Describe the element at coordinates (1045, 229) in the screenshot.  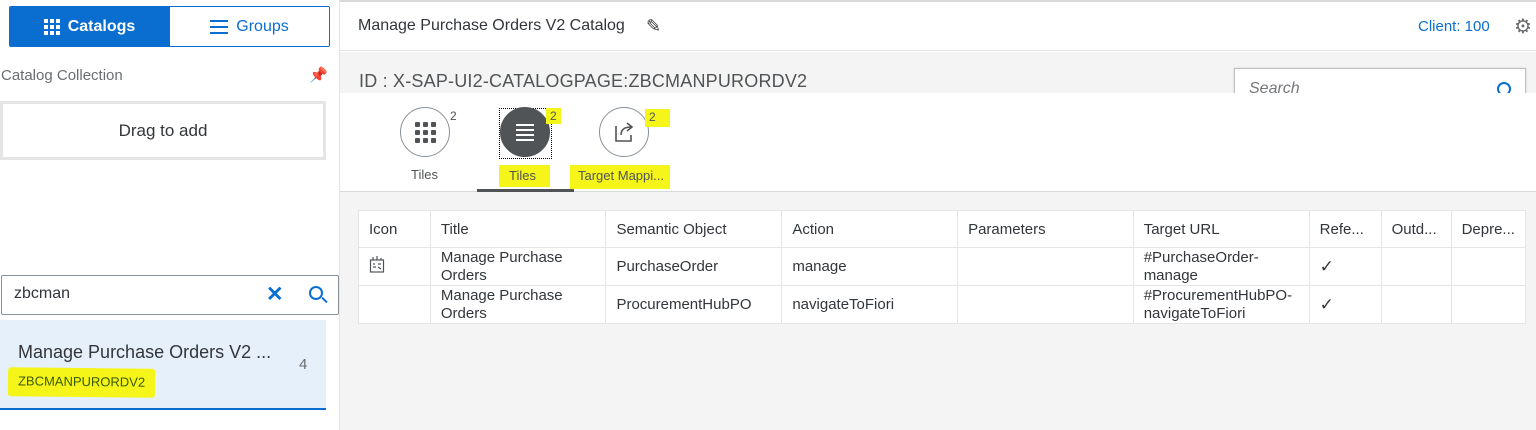
I see `col-header-parameters: Parameters` at that location.